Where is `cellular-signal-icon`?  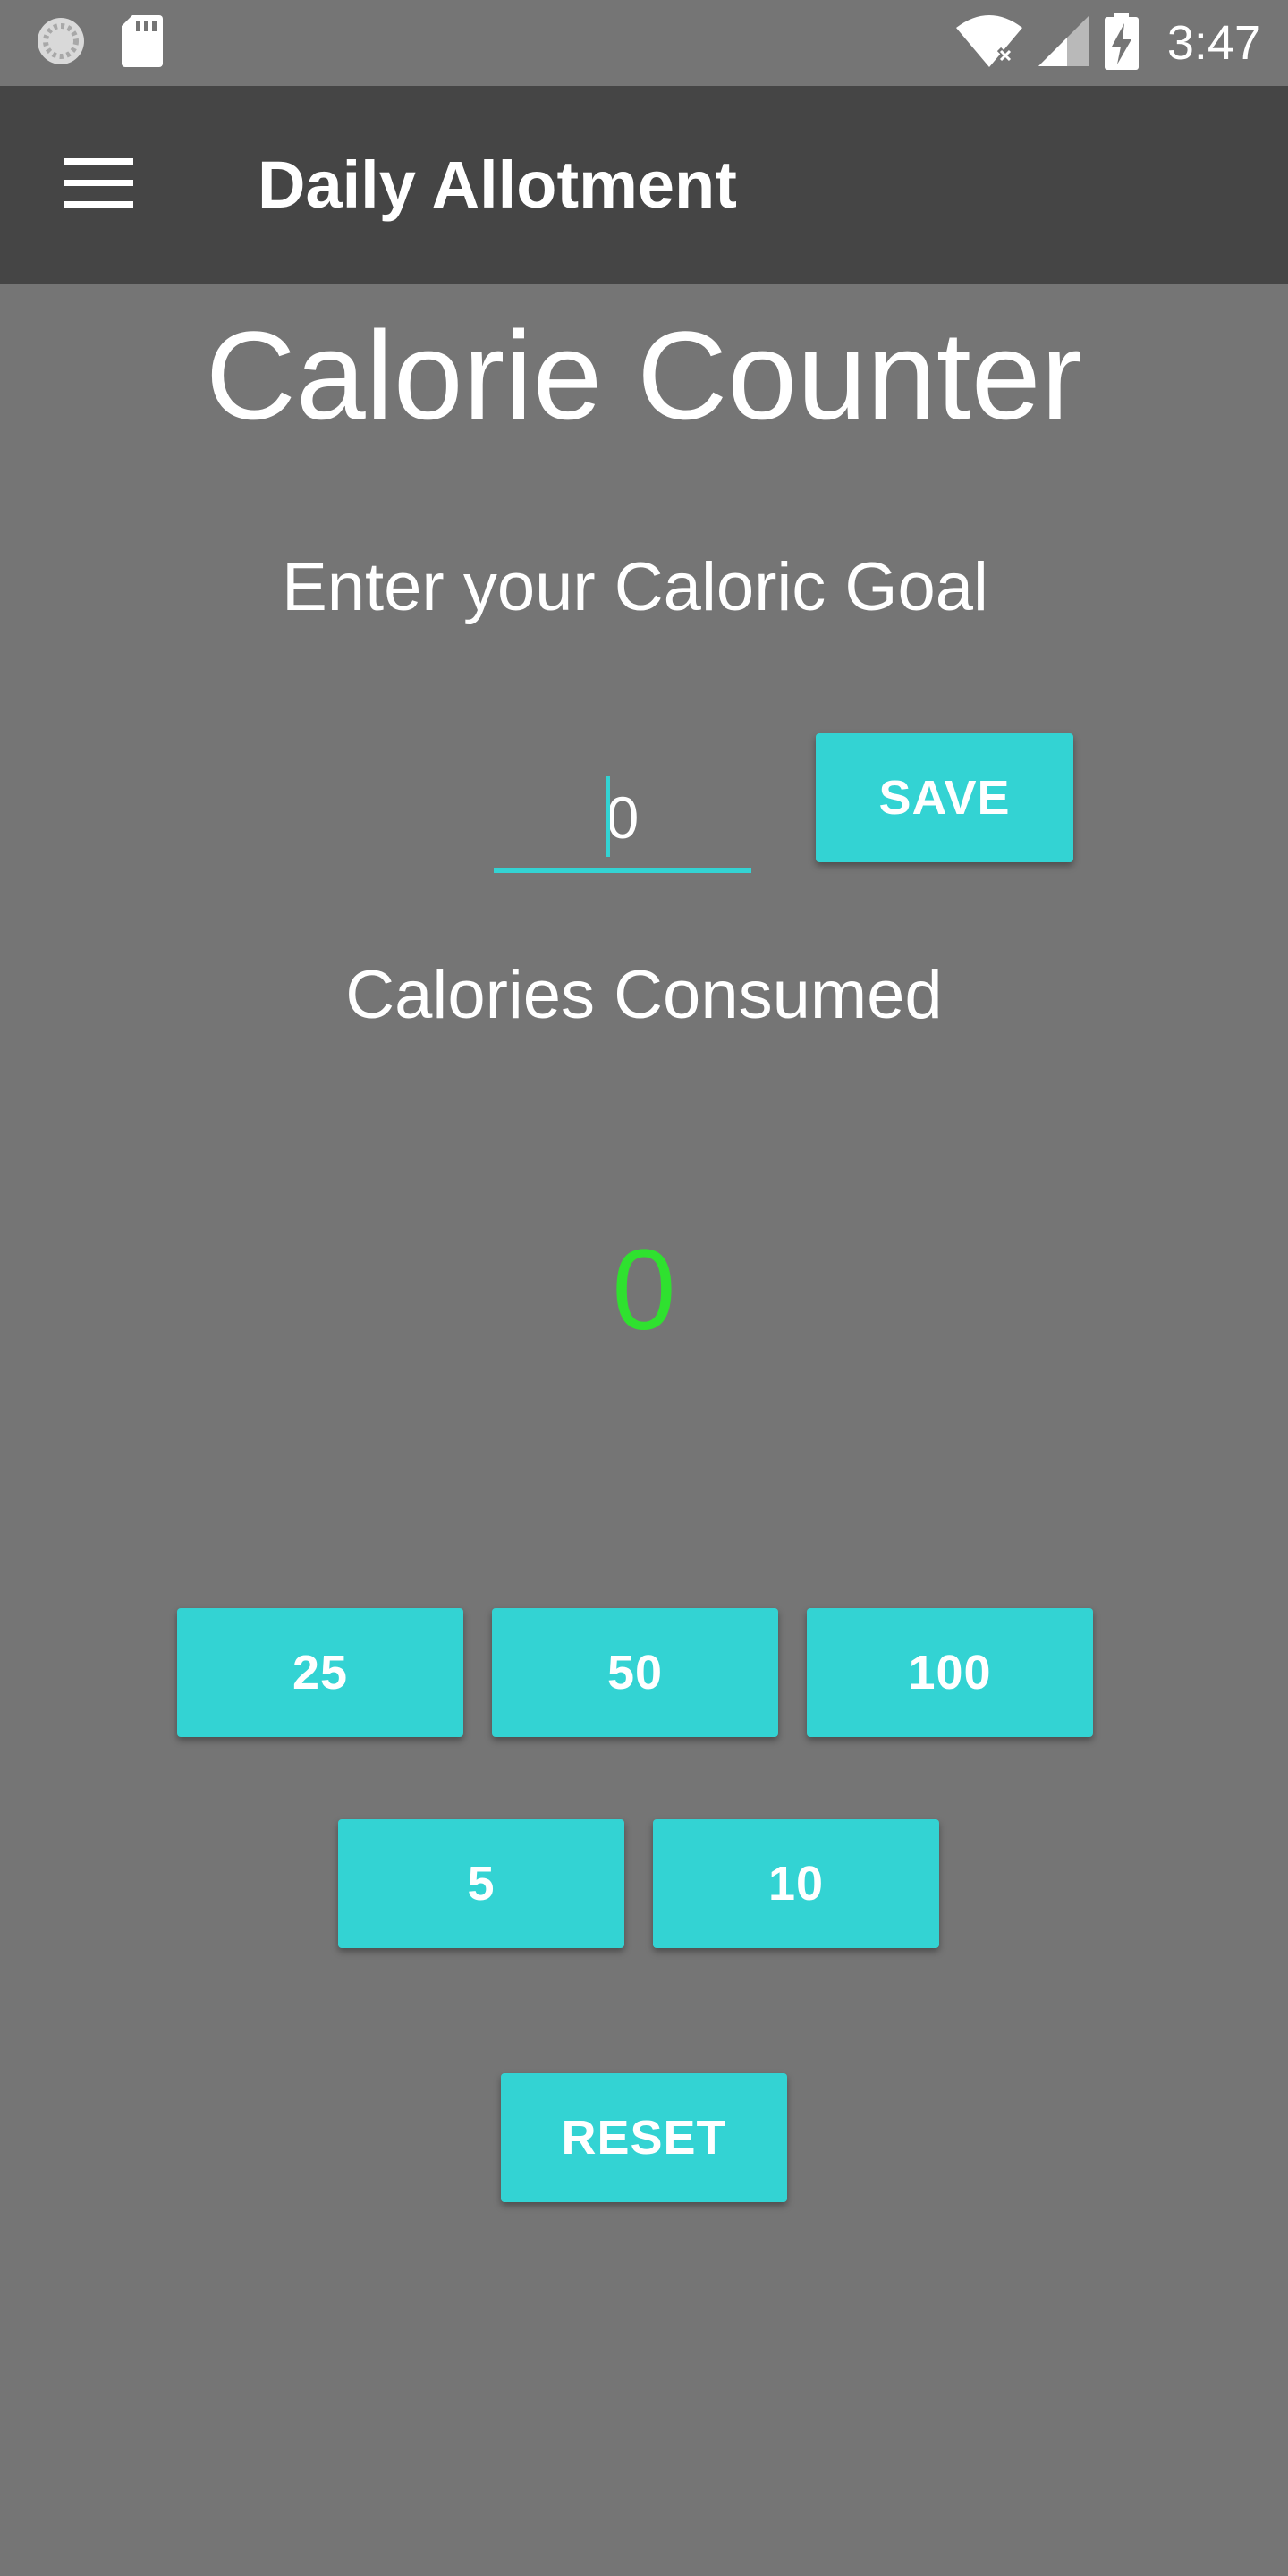 cellular-signal-icon is located at coordinates (1063, 43).